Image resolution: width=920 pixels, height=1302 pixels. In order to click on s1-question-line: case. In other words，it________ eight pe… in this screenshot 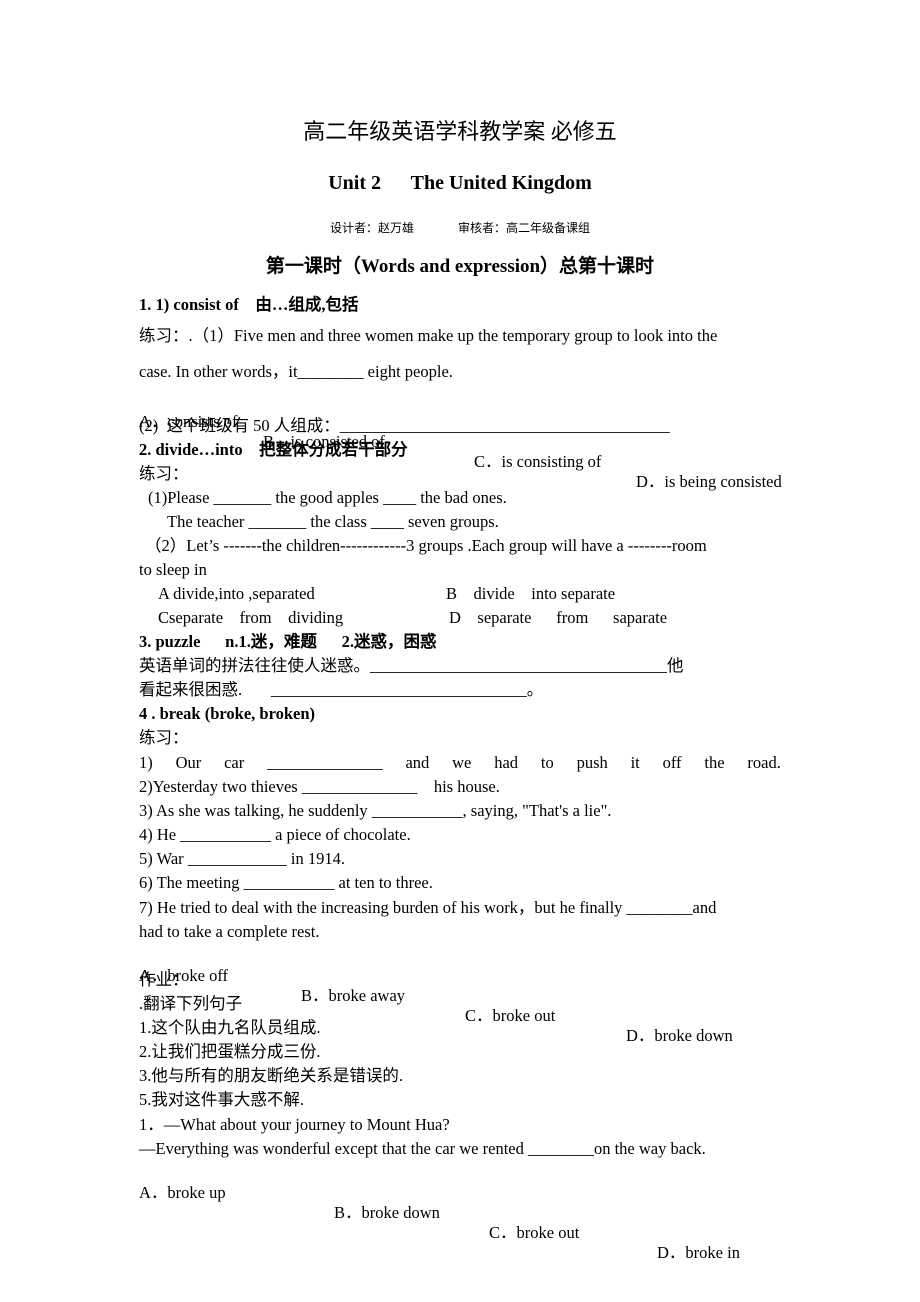, I will do `click(296, 371)`.